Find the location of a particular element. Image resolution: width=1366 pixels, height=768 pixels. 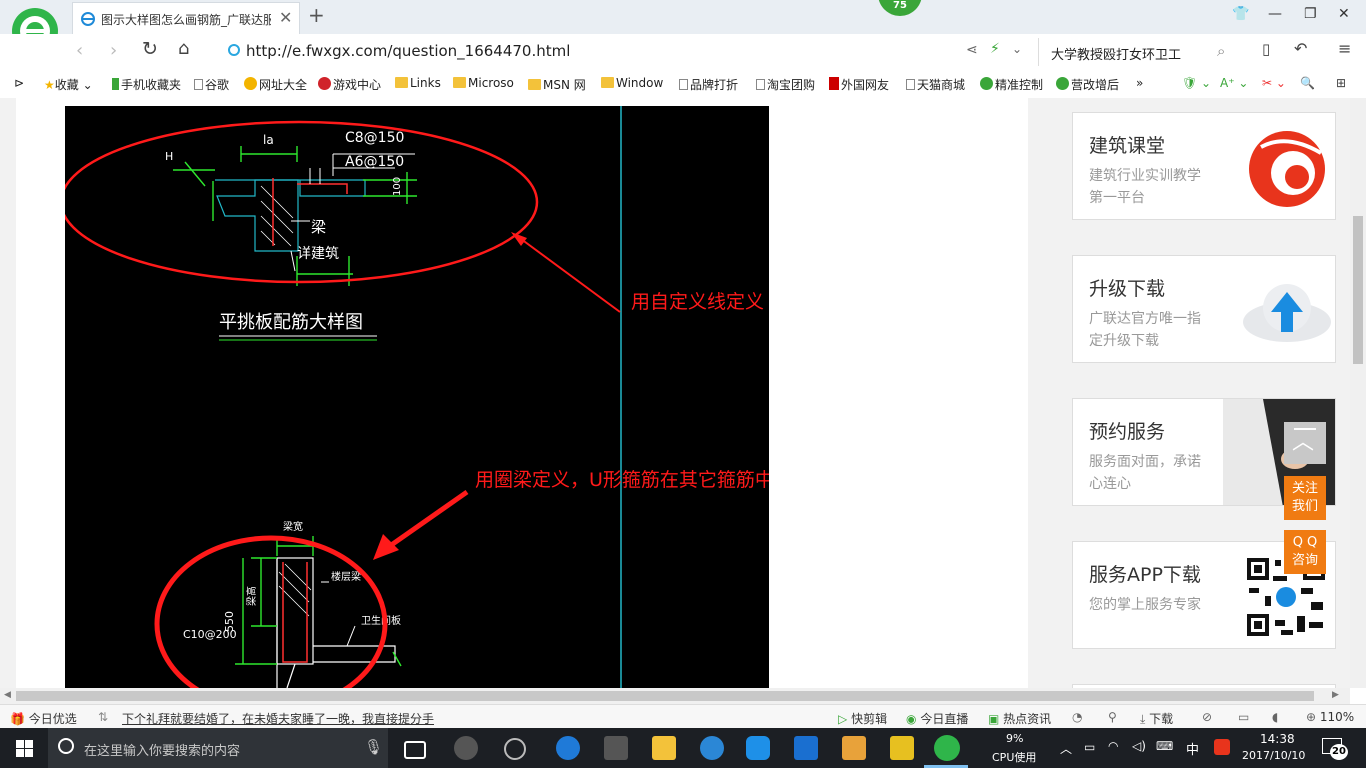

sidebar-toggle-icon: ⊳ is located at coordinates (19, 83).